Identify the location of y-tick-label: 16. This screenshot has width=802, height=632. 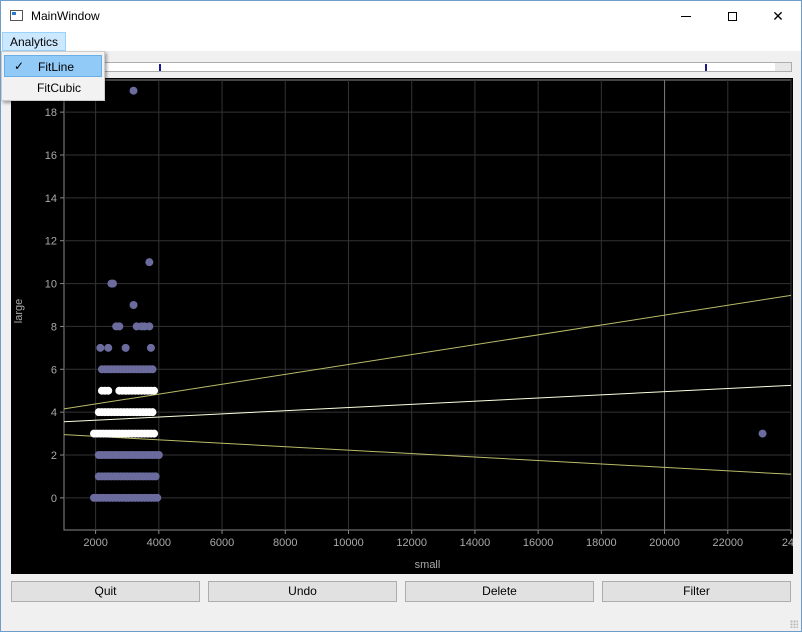
(51, 156).